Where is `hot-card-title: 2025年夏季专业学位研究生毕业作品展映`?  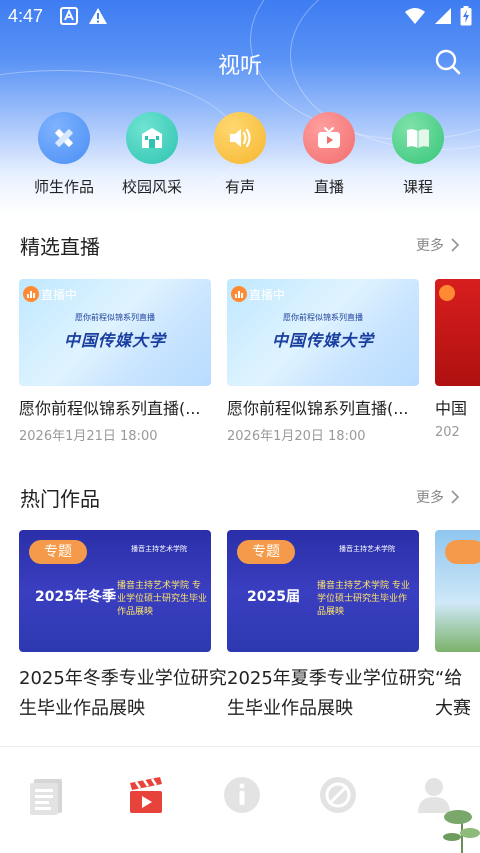 hot-card-title: 2025年夏季专业学位研究生毕业作品展映 is located at coordinates (331, 693).